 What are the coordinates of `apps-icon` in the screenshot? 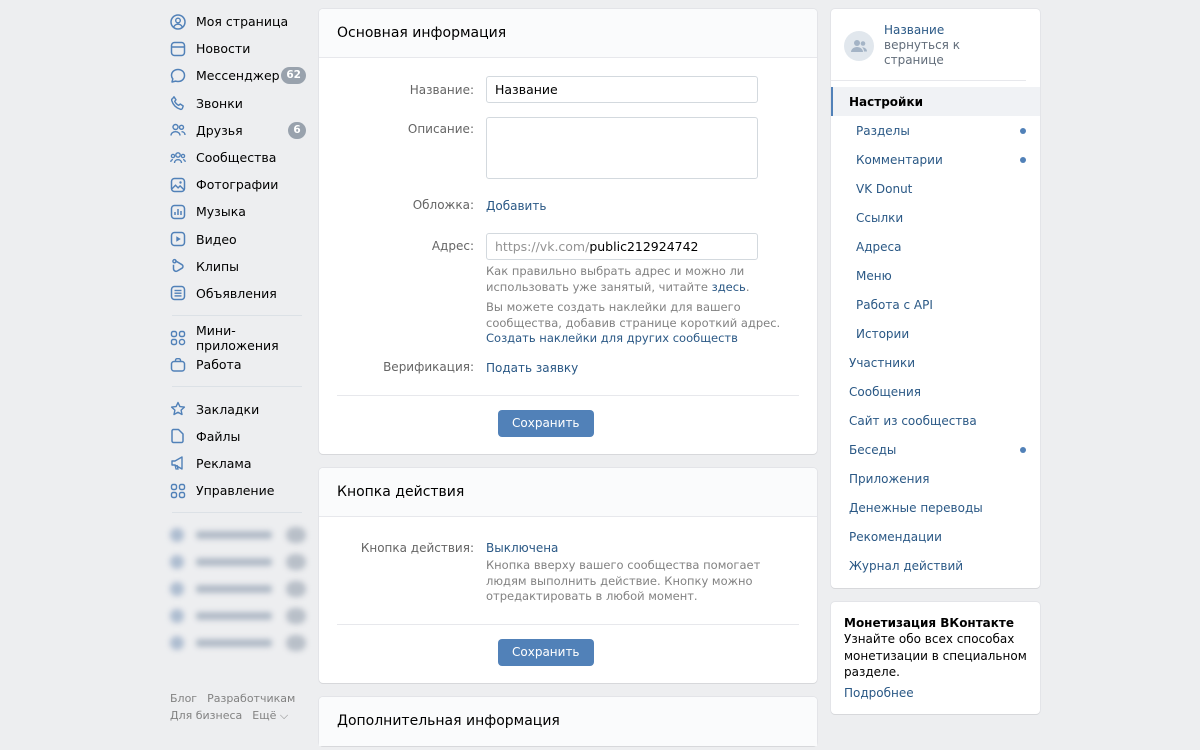 It's located at (178, 338).